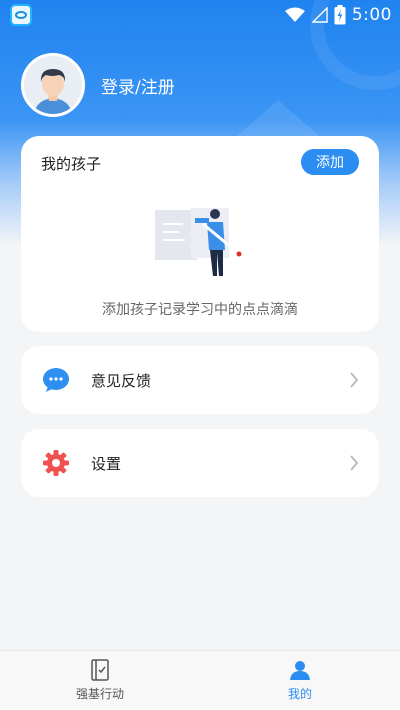 The image size is (400, 710). What do you see at coordinates (106, 463) in the screenshot?
I see `settings-label: 设置` at bounding box center [106, 463].